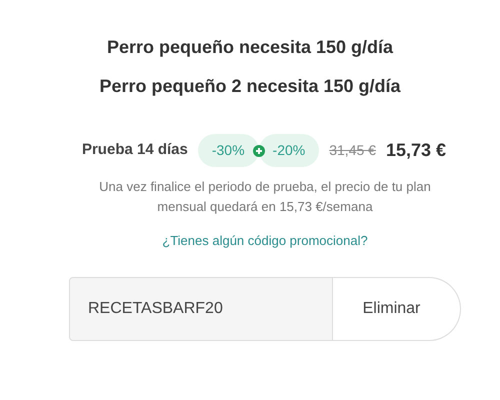 Image resolution: width=500 pixels, height=400 pixels. What do you see at coordinates (352, 150) in the screenshot?
I see `old-price: 31,45 €` at bounding box center [352, 150].